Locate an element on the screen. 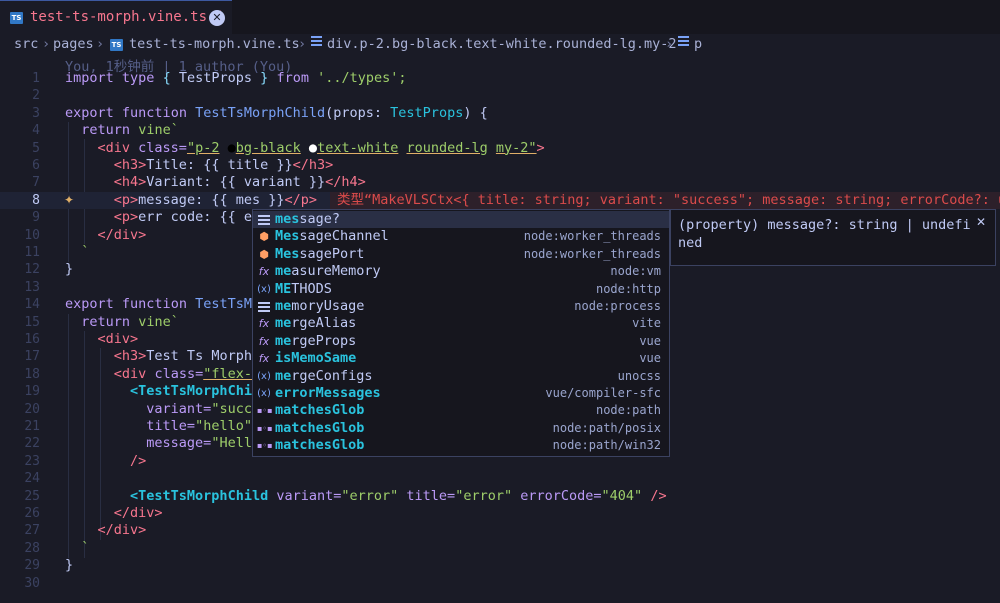 The width and height of the screenshot is (1000, 603). code-text: ` is located at coordinates (85, 547).